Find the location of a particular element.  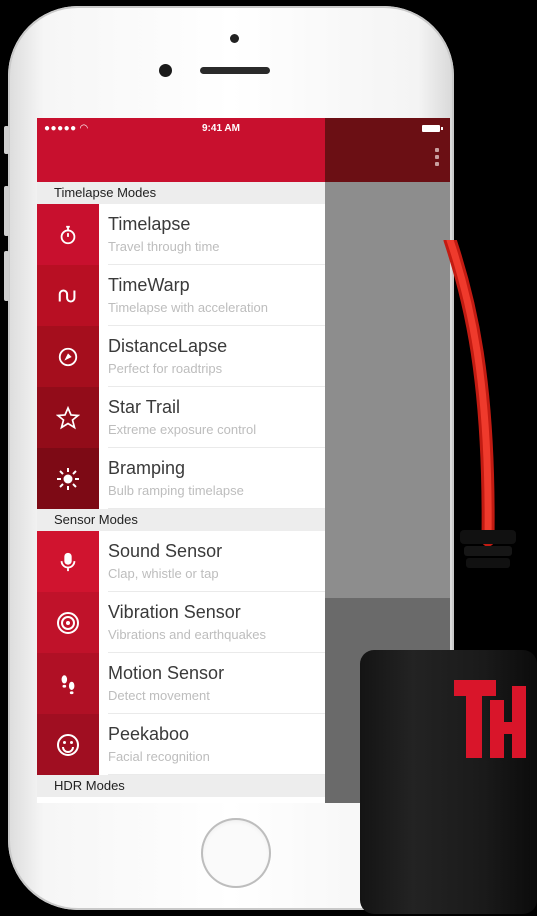

mode-subtitle: Bulb ramping timelapse is located at coordinates (176, 490).